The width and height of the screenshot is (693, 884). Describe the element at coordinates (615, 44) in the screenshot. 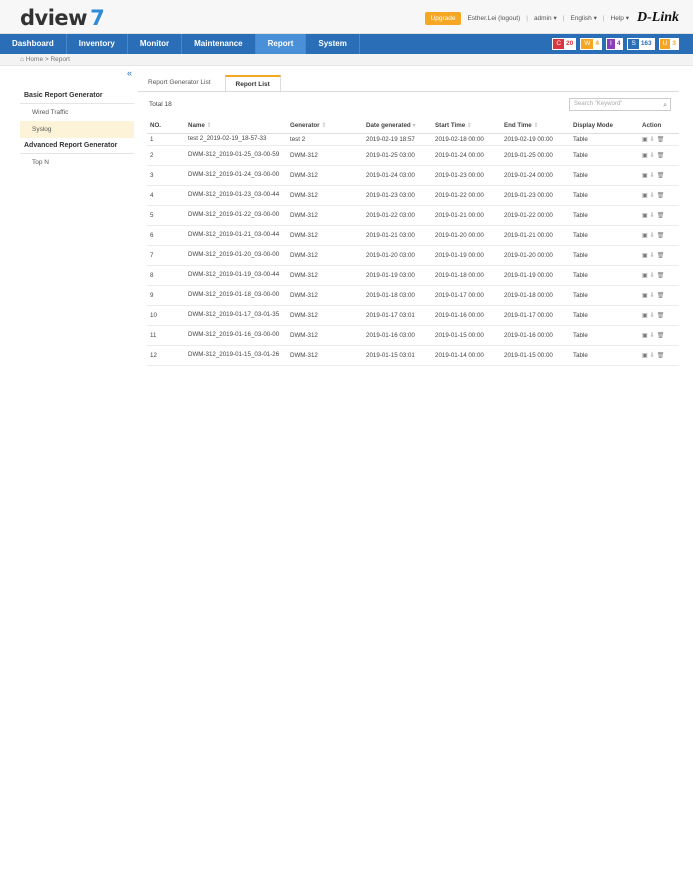

I see `info-badge: I4` at that location.